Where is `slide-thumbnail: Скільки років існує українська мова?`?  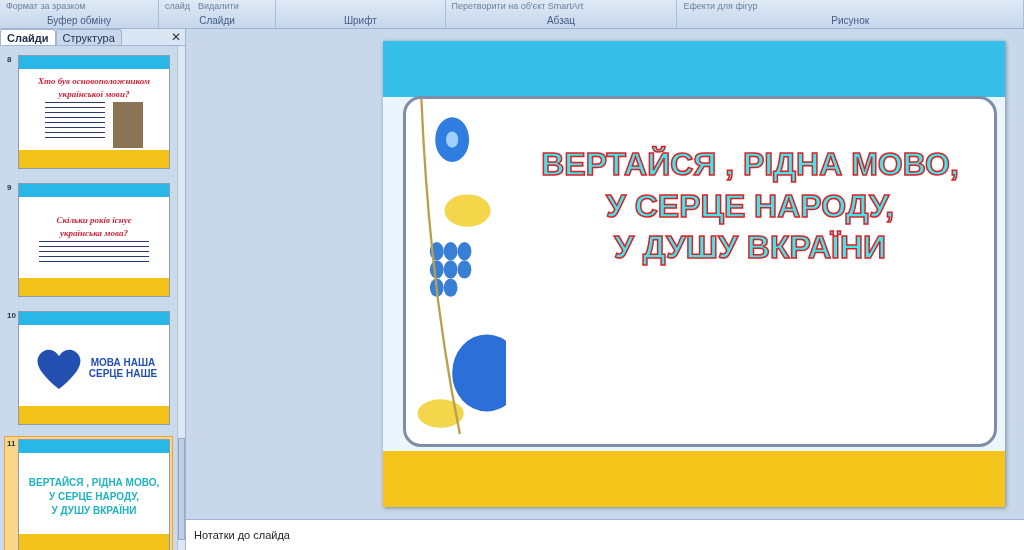
slide-thumbnail: Скільки років існує українська мова? is located at coordinates (94, 240).